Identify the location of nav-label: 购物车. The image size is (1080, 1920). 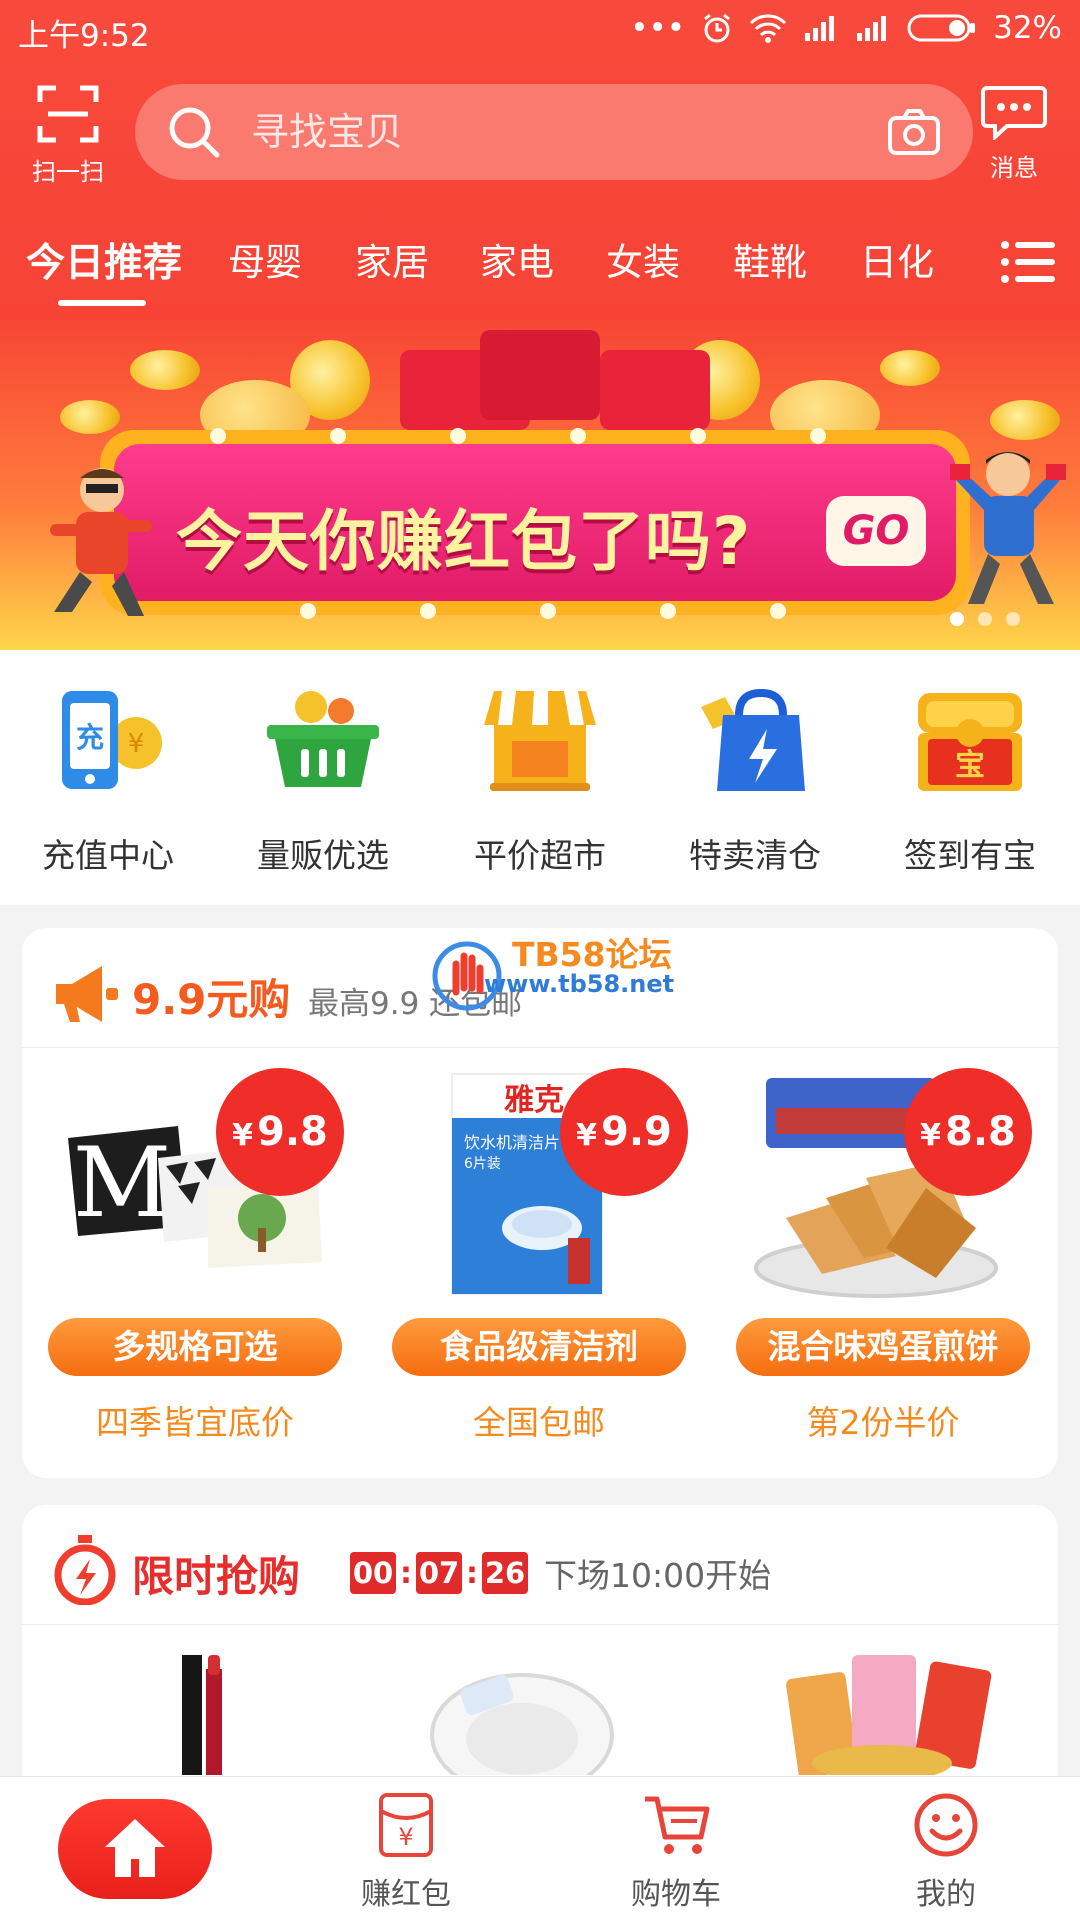
(676, 1894).